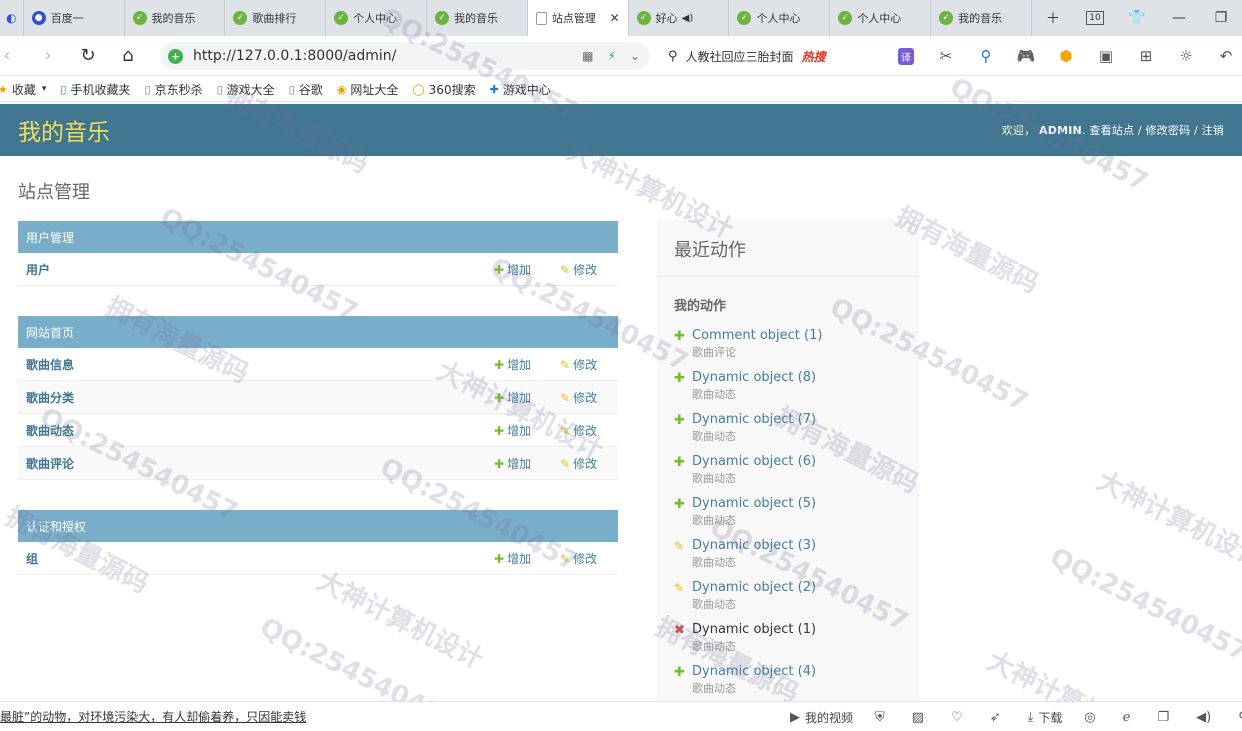 The image size is (1242, 731). I want to click on bookmark-jd: ▯ 京东秒杀, so click(174, 89).